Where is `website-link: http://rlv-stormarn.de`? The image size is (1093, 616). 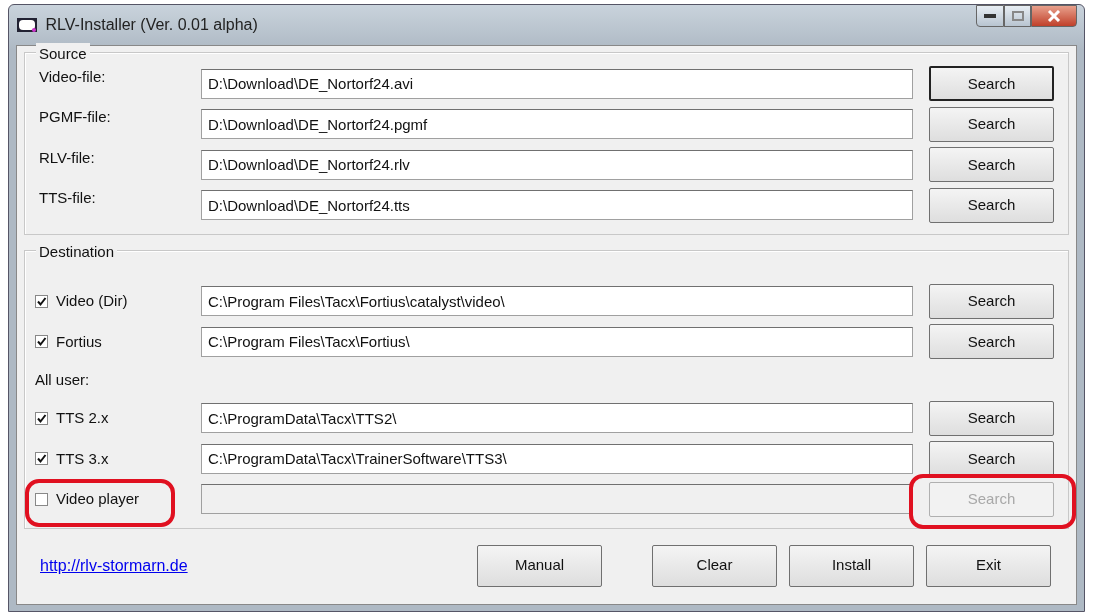 website-link: http://rlv-stormarn.de is located at coordinates (114, 565).